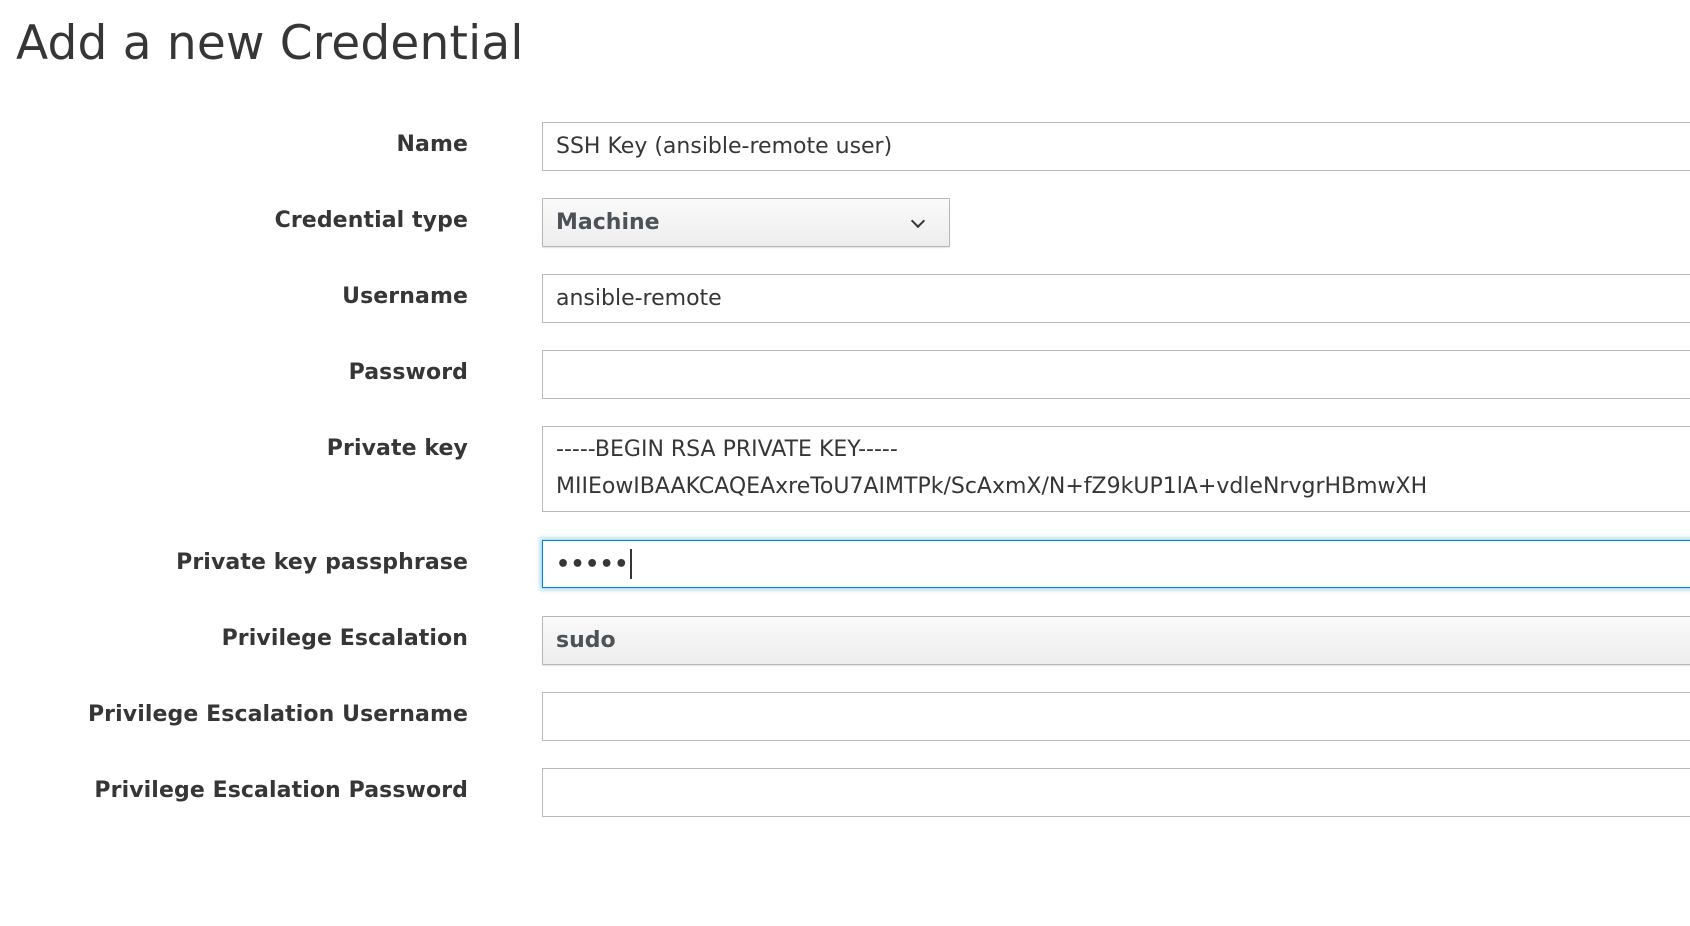  I want to click on privilege-escalation-select: sudo, so click(1116, 640).